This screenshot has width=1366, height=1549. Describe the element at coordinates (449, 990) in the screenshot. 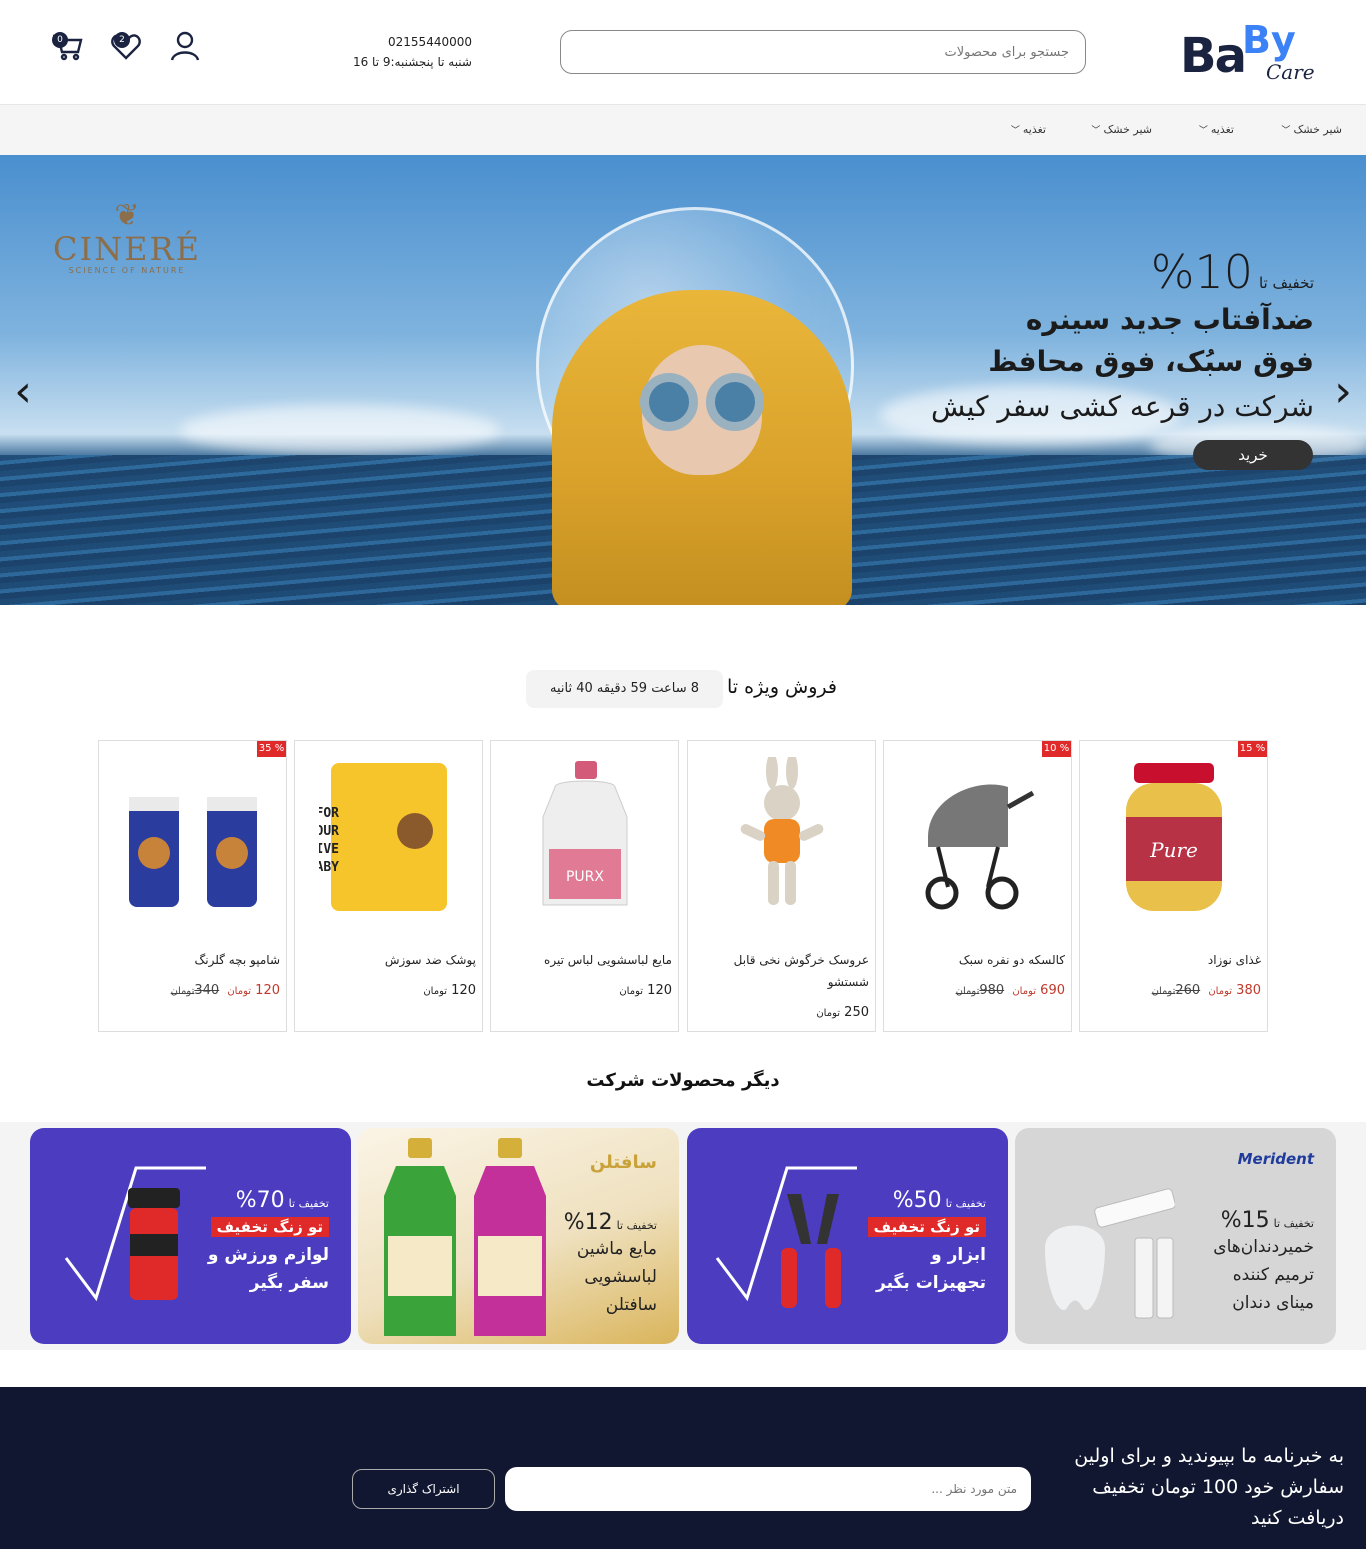

I see `product-price: 120 تومان` at that location.